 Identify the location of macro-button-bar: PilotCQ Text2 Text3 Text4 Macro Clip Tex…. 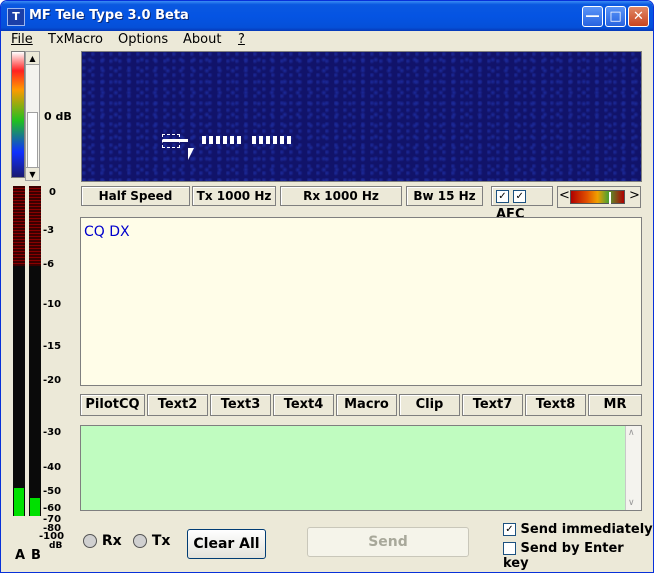
(361, 405).